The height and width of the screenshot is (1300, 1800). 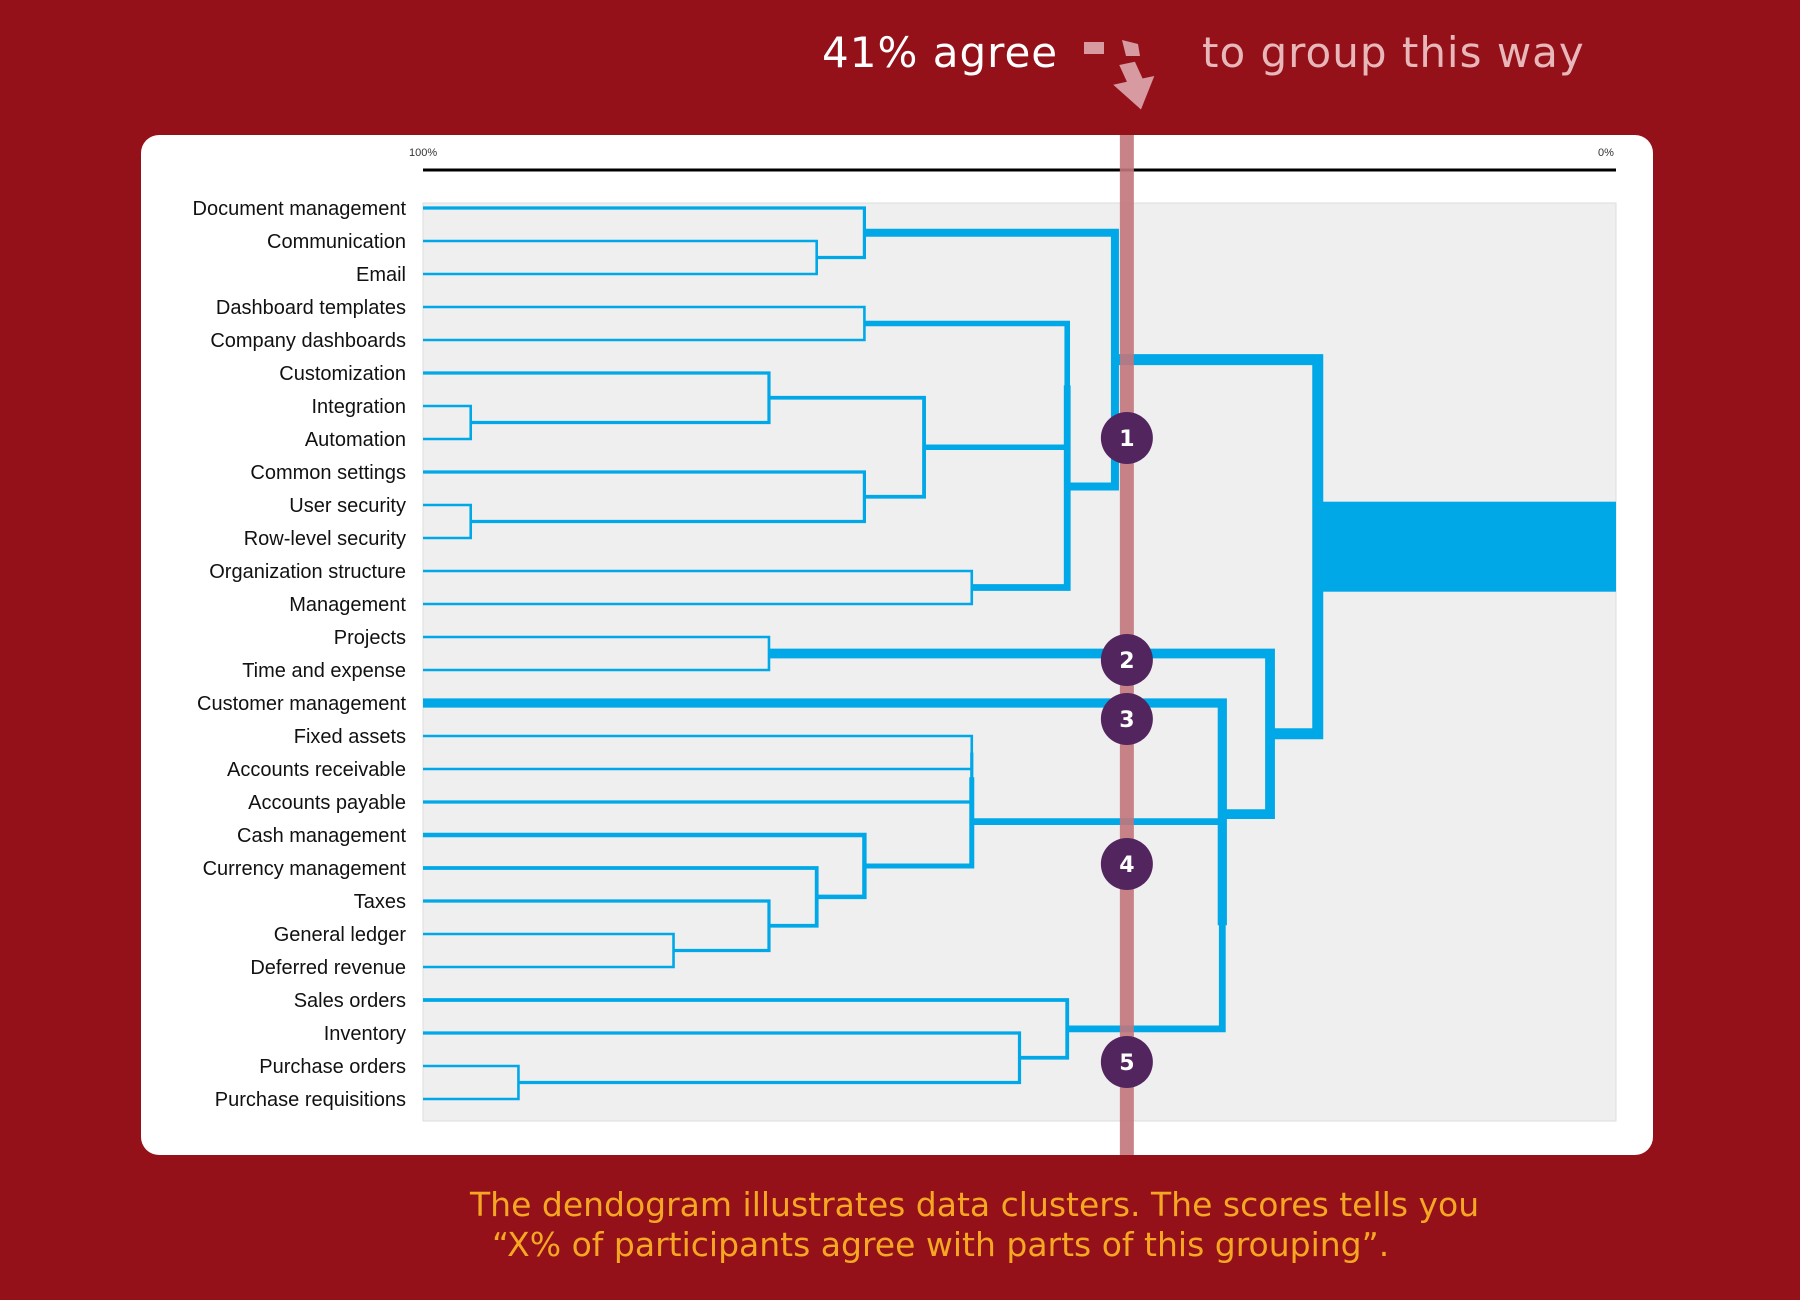 What do you see at coordinates (1126, 1063) in the screenshot?
I see `cluster-badge-label: 5` at bounding box center [1126, 1063].